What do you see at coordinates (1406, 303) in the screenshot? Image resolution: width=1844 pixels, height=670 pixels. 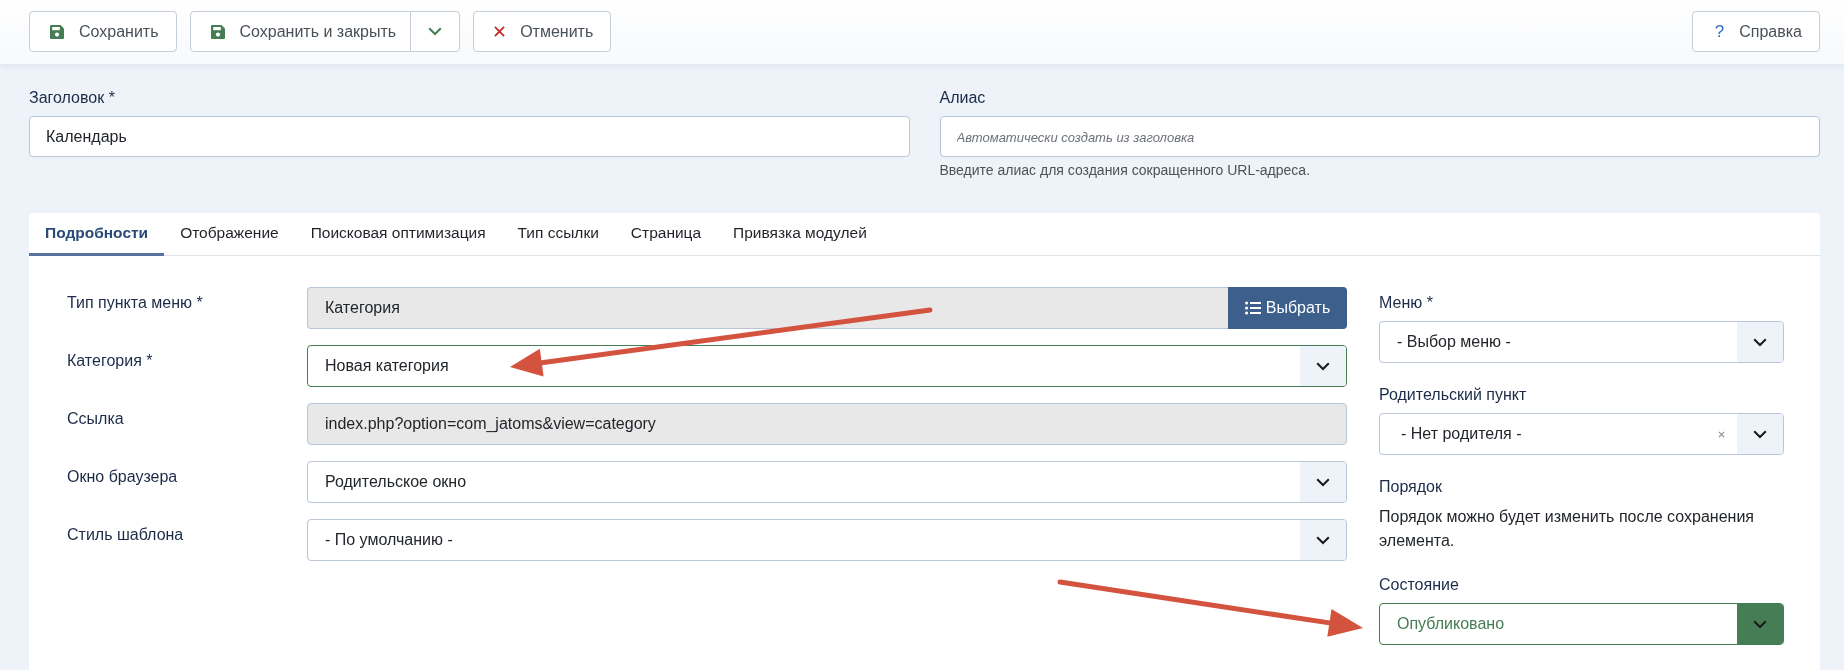 I see `field-label: Меню *` at bounding box center [1406, 303].